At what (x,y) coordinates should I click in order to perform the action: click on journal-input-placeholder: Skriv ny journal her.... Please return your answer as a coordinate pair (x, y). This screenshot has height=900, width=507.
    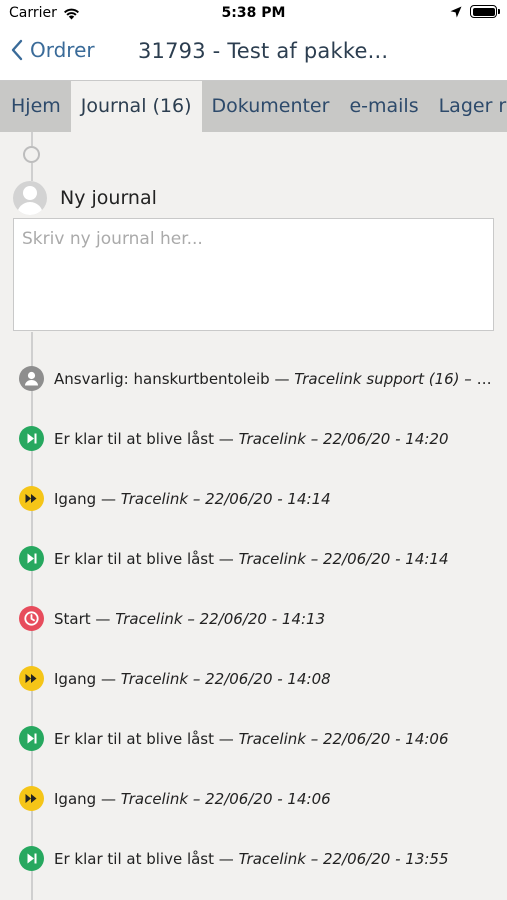
    Looking at the image, I should click on (112, 239).